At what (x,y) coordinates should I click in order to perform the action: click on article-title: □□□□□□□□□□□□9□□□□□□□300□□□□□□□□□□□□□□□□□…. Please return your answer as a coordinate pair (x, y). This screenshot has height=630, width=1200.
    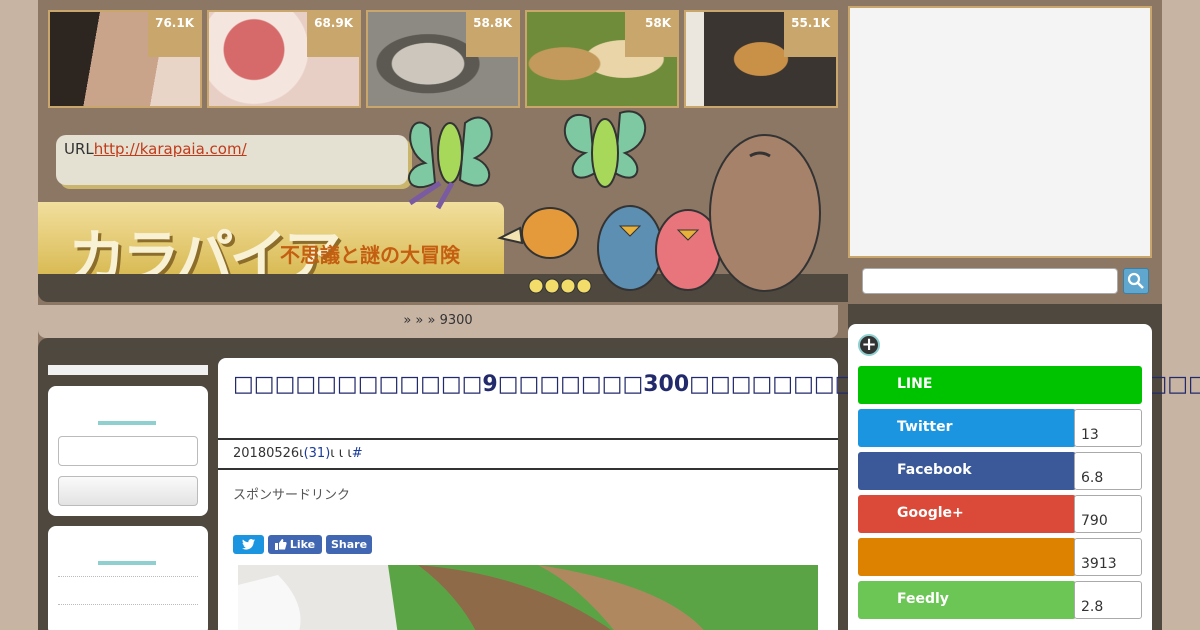
    Looking at the image, I should click on (716, 384).